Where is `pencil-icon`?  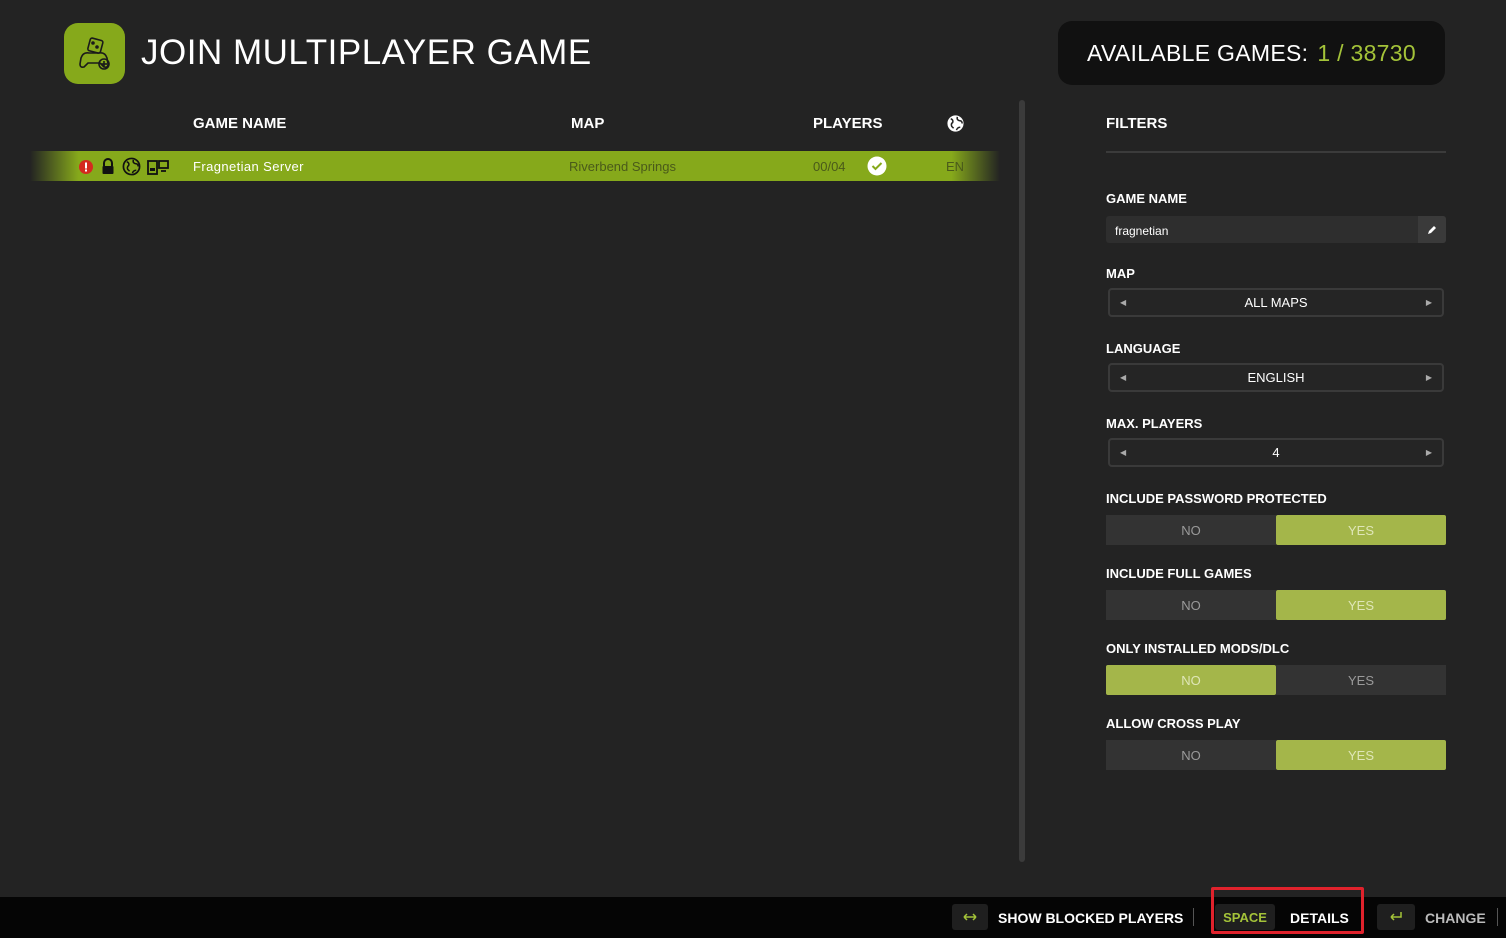 pencil-icon is located at coordinates (1432, 229).